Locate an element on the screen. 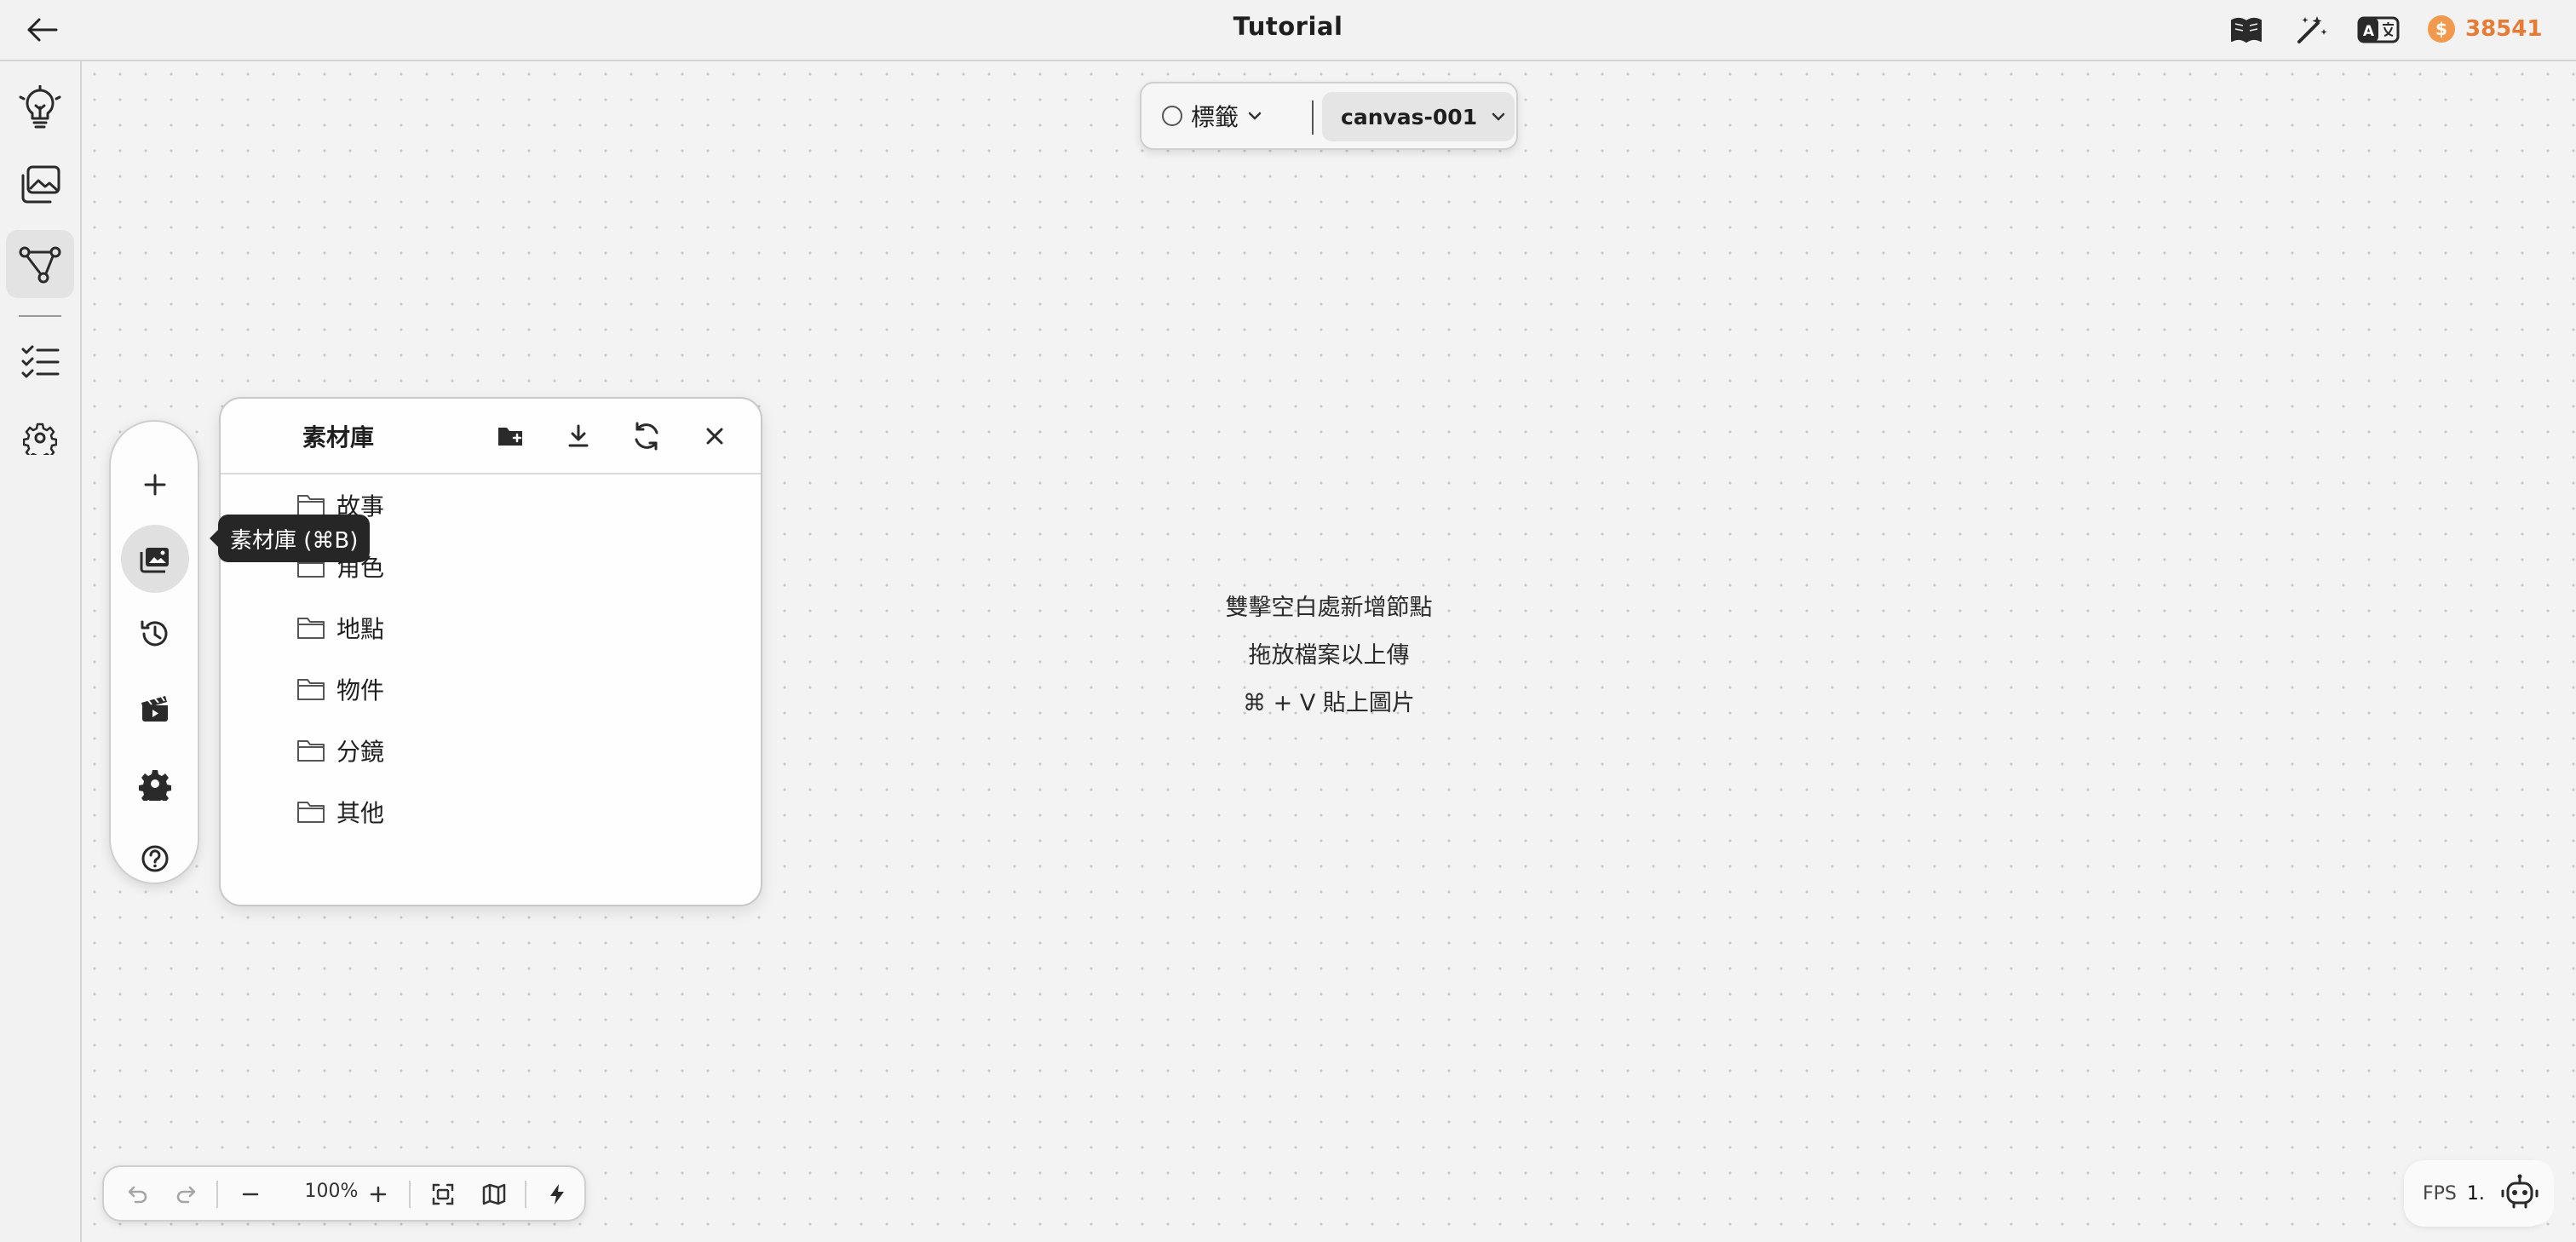 Image resolution: width=2576 pixels, height=1242 pixels. new-folder-icon is located at coordinates (511, 436).